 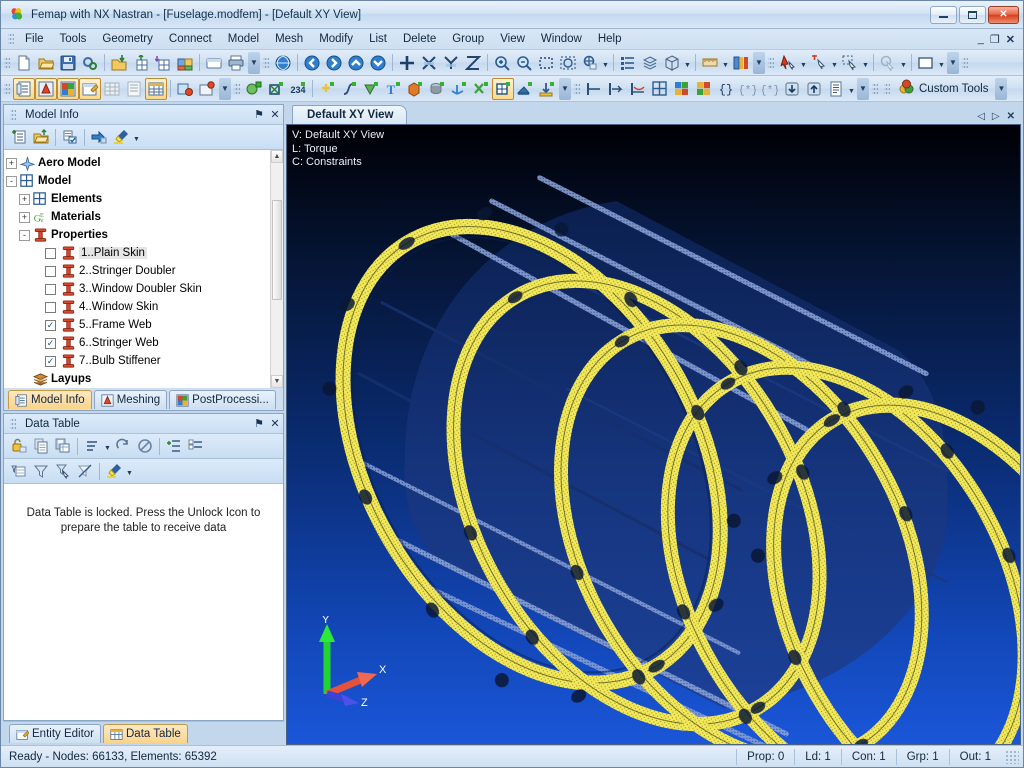 What do you see at coordinates (525, 89) in the screenshot?
I see `load-create-icon` at bounding box center [525, 89].